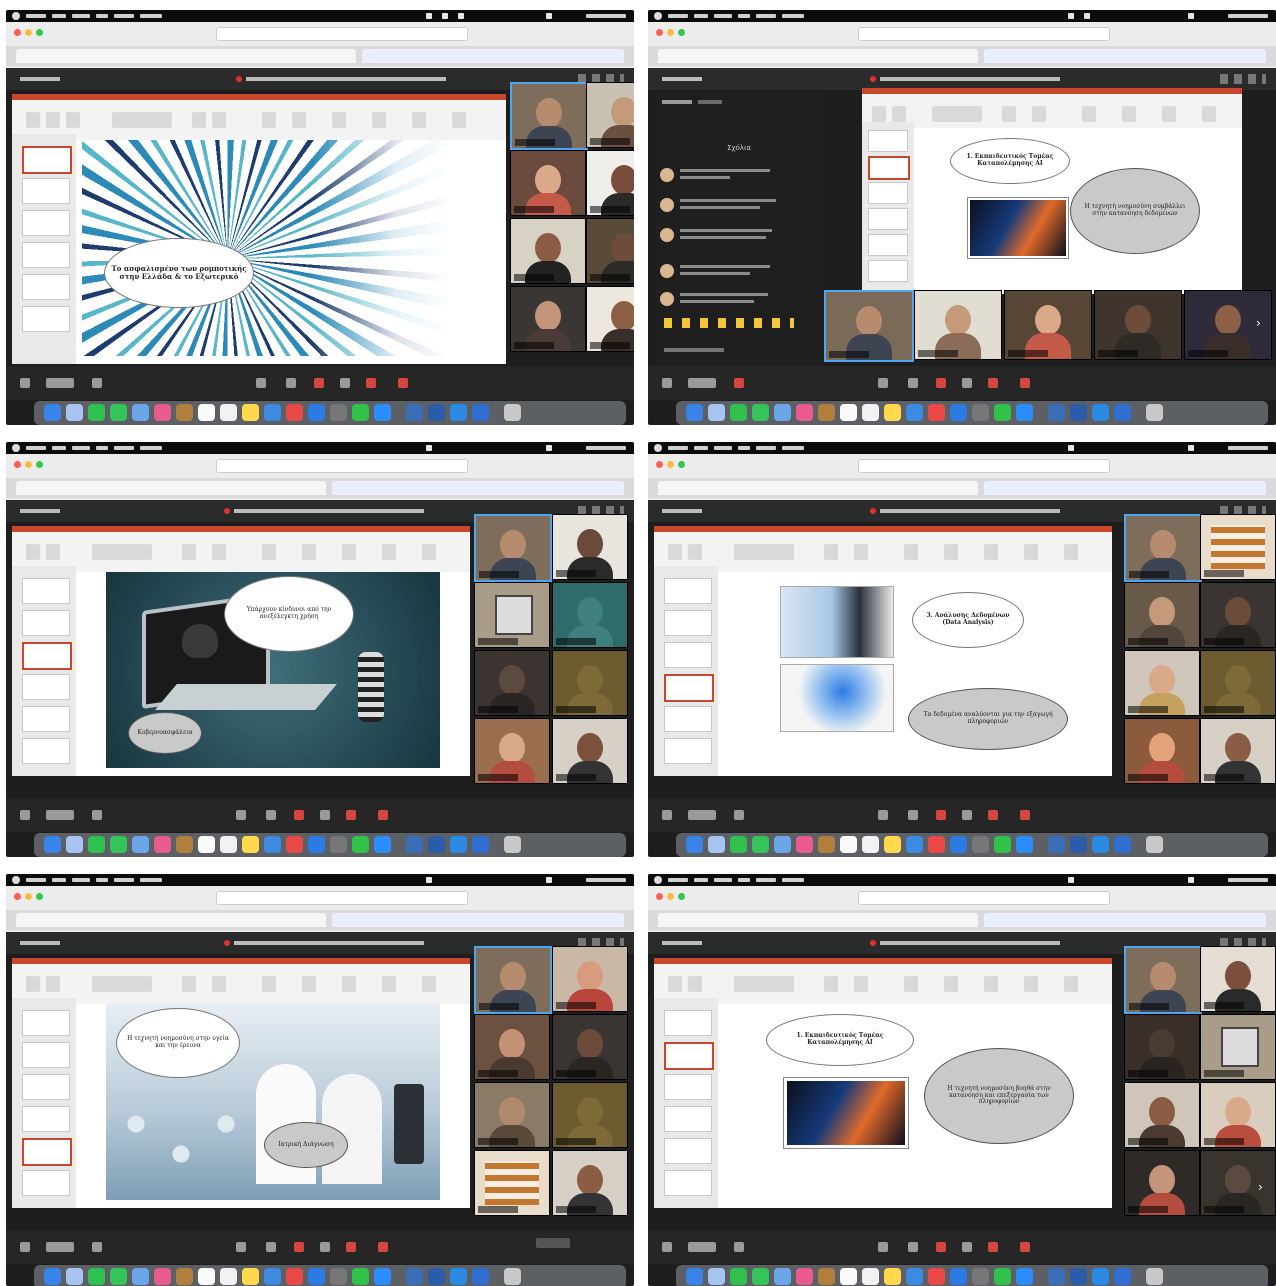 Image resolution: width=1276 pixels, height=1286 pixels. Describe the element at coordinates (1243, 79) in the screenshot. I see `window-controls` at that location.